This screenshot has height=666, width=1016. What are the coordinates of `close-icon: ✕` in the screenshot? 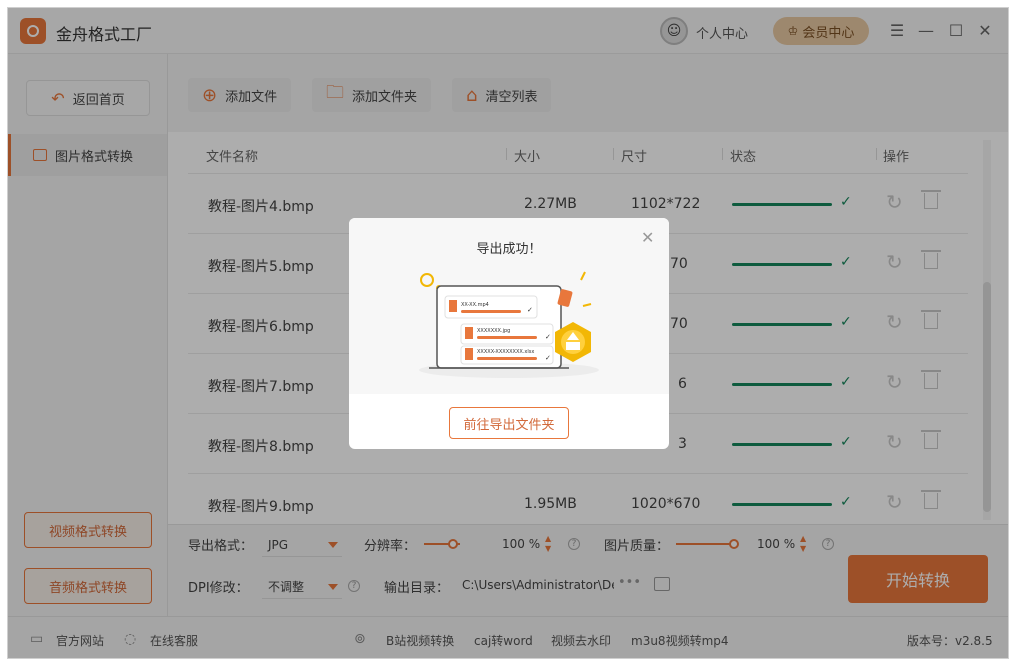 It's located at (647, 237).